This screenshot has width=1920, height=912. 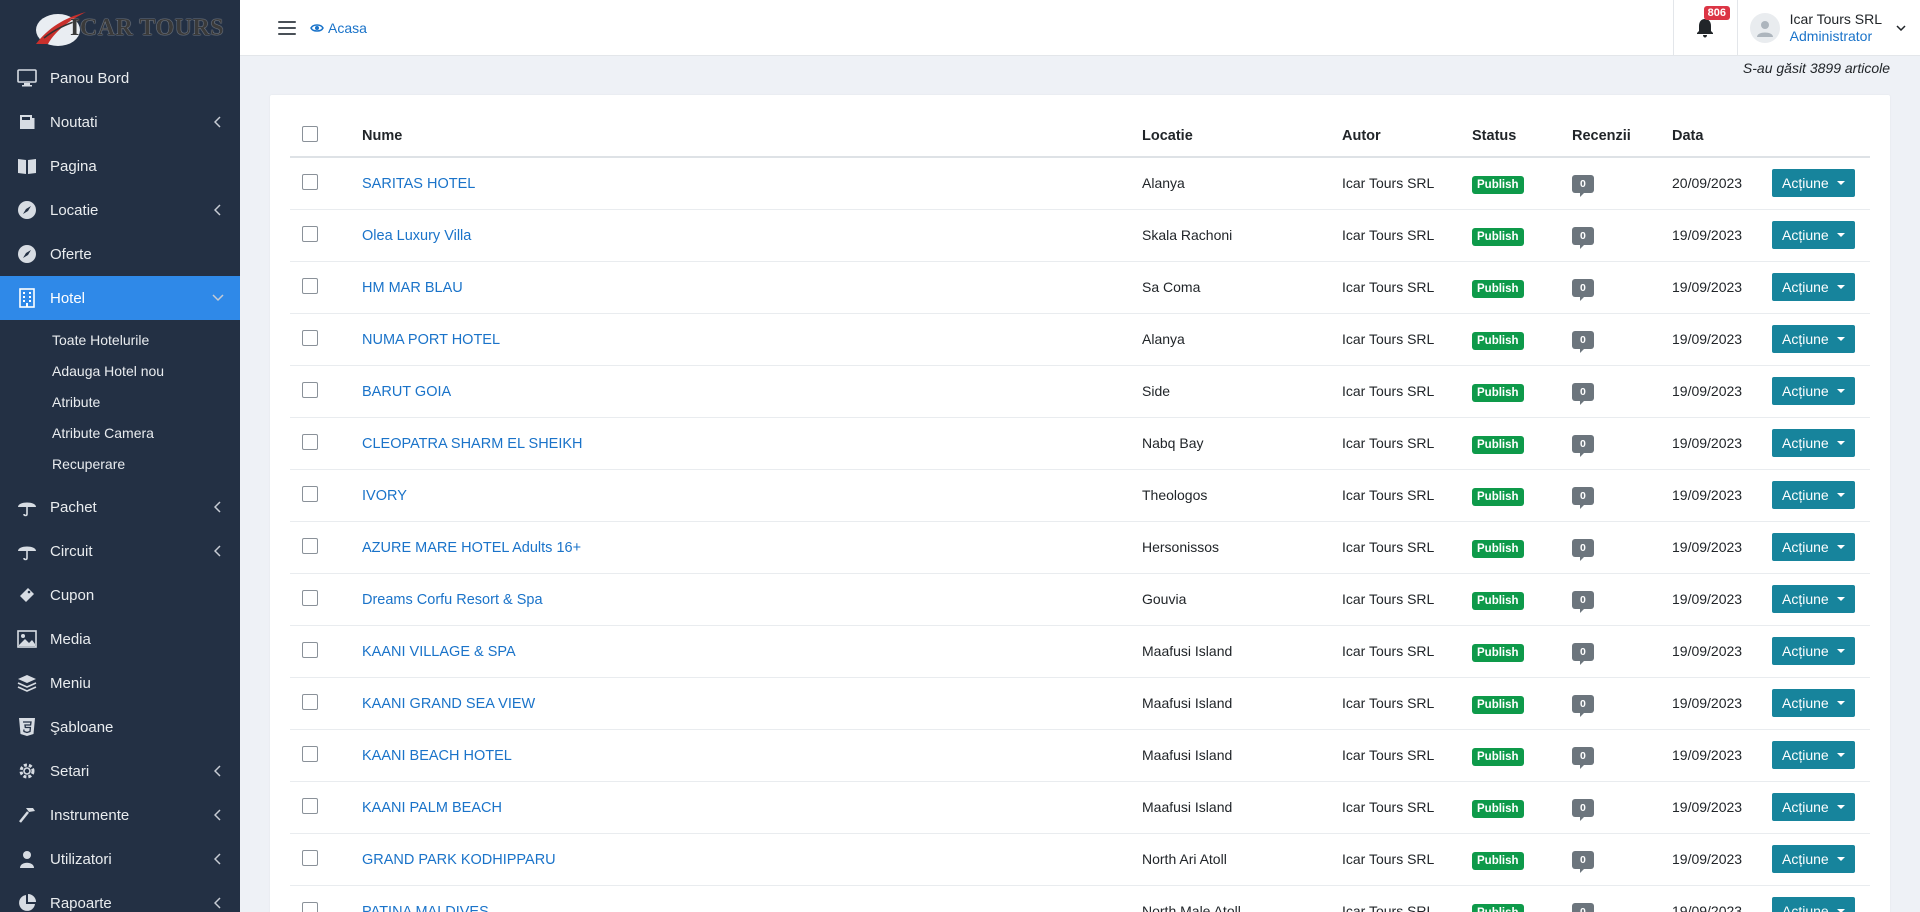 I want to click on sidebar-item-label: Circuit, so click(x=71, y=551).